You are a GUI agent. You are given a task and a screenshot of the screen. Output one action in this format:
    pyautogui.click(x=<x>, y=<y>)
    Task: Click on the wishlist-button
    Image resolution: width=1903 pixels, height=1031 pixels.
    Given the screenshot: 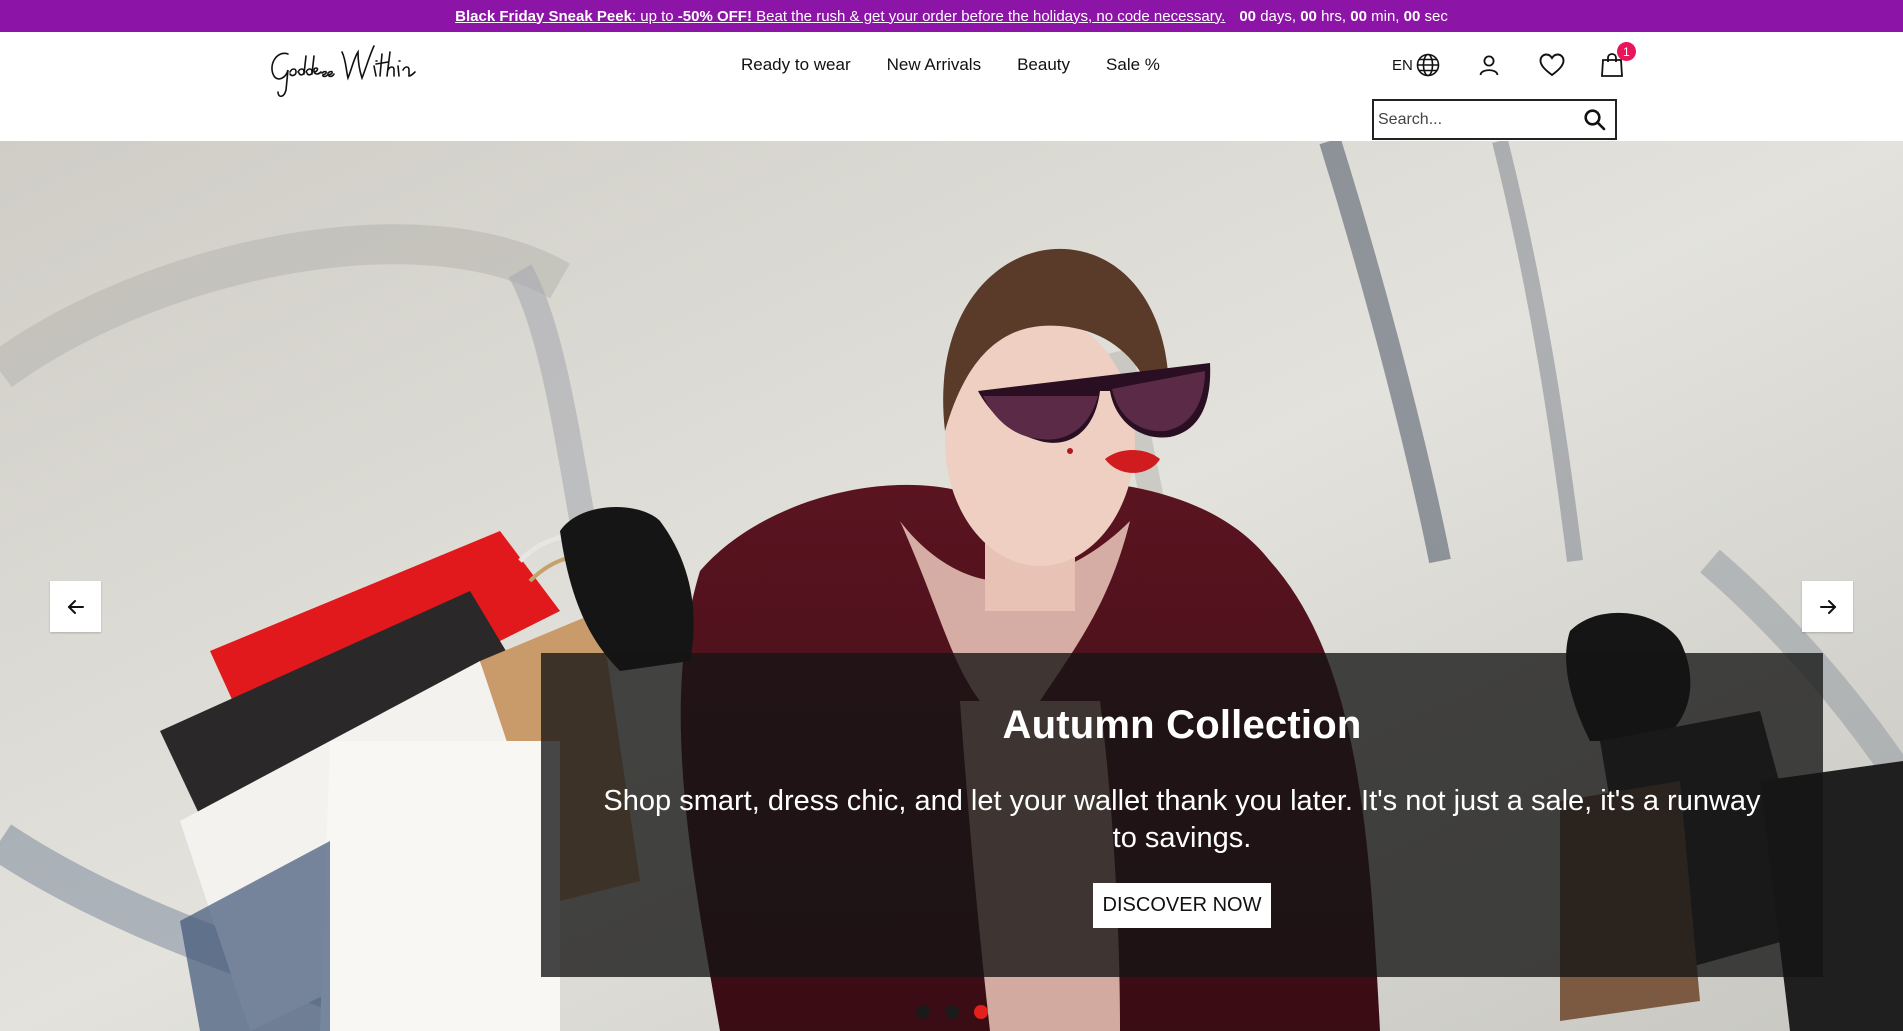 What is the action you would take?
    pyautogui.click(x=1552, y=65)
    